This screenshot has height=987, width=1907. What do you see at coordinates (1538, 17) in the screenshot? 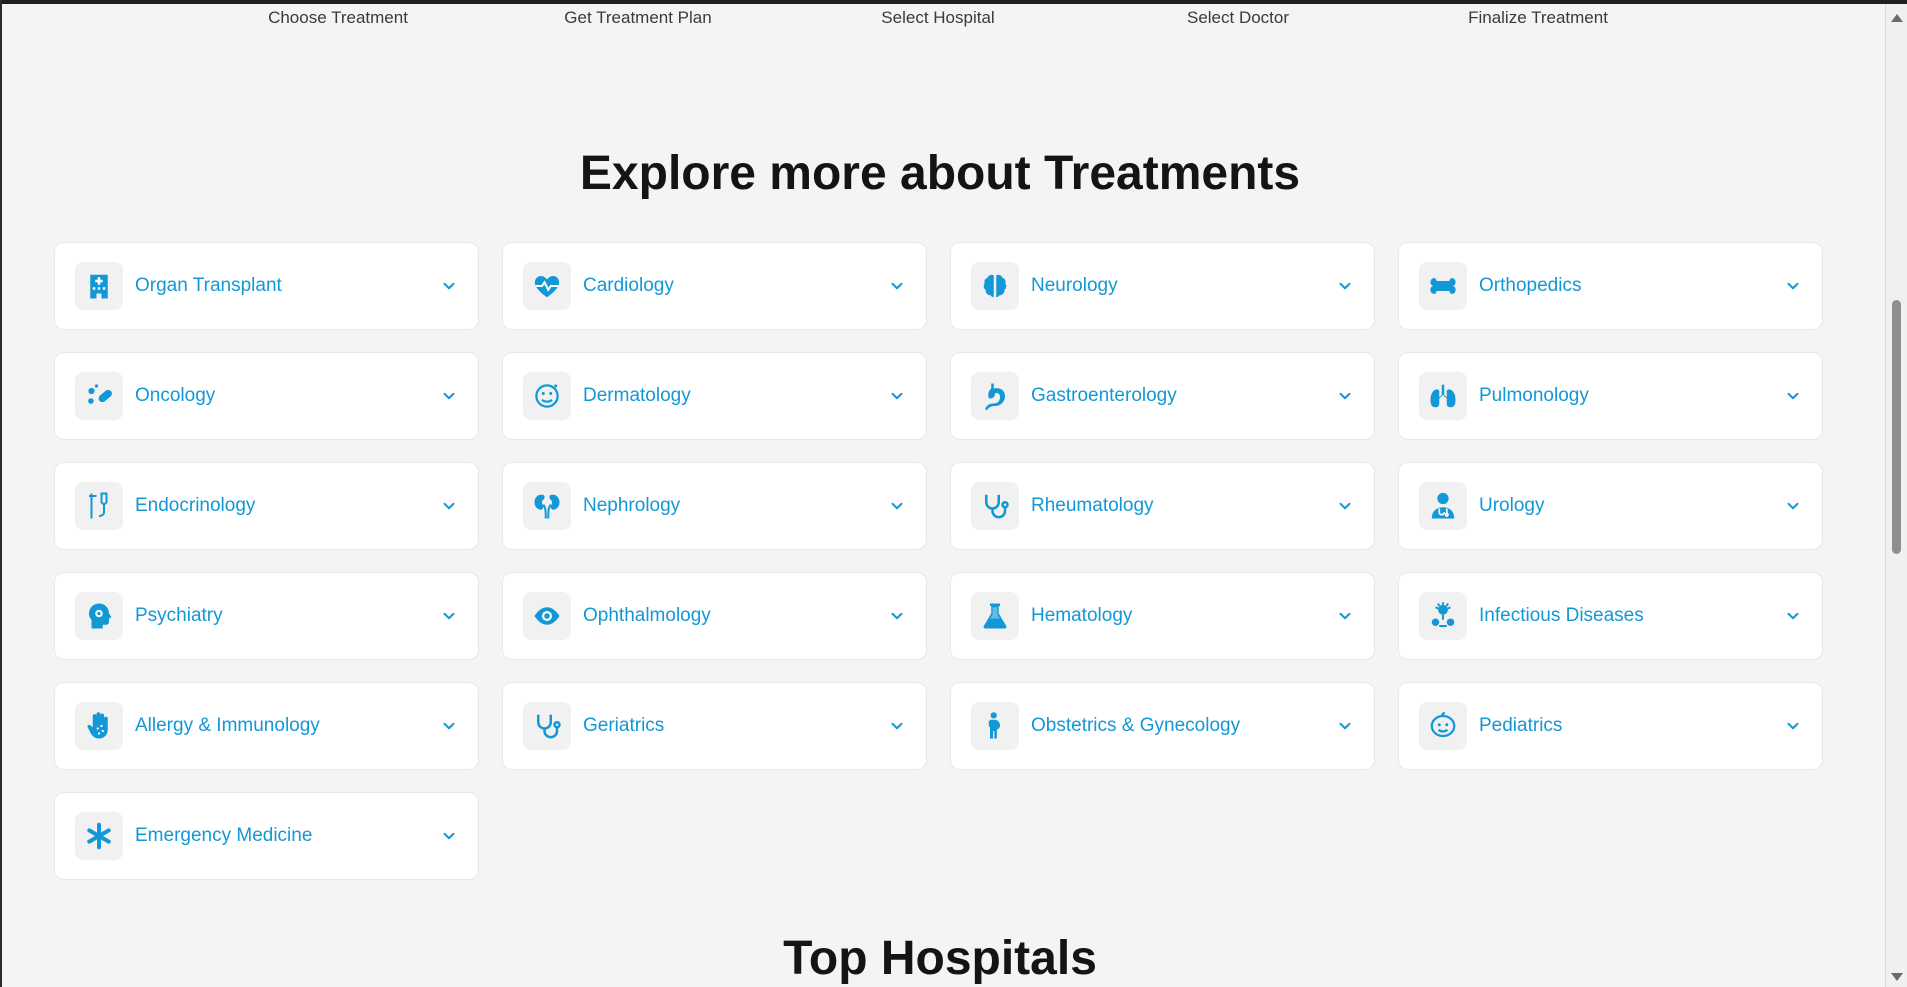
I see `step-finalize-treatment: Finalize Treatment` at bounding box center [1538, 17].